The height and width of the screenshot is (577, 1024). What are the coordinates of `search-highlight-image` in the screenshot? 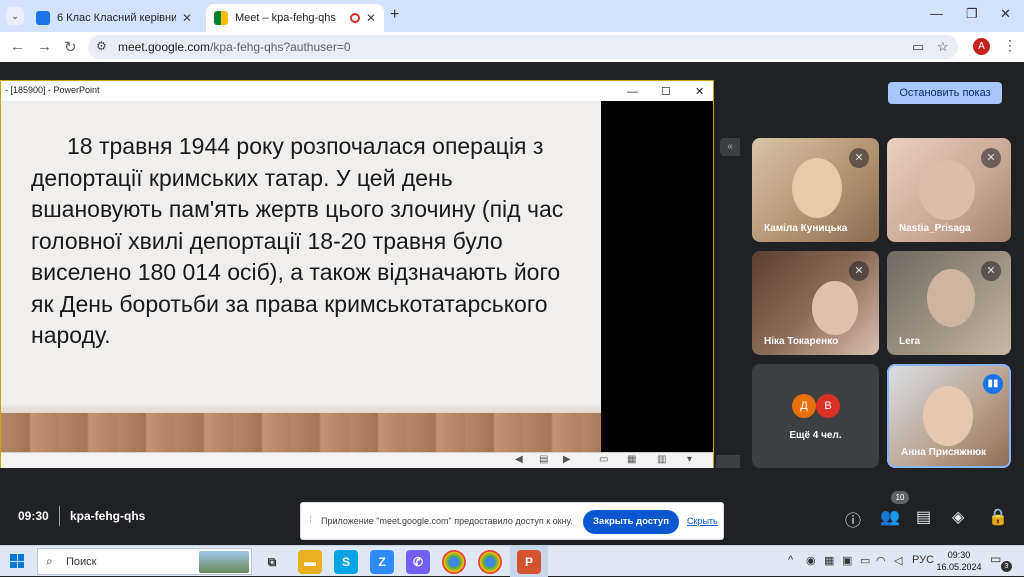 It's located at (224, 562).